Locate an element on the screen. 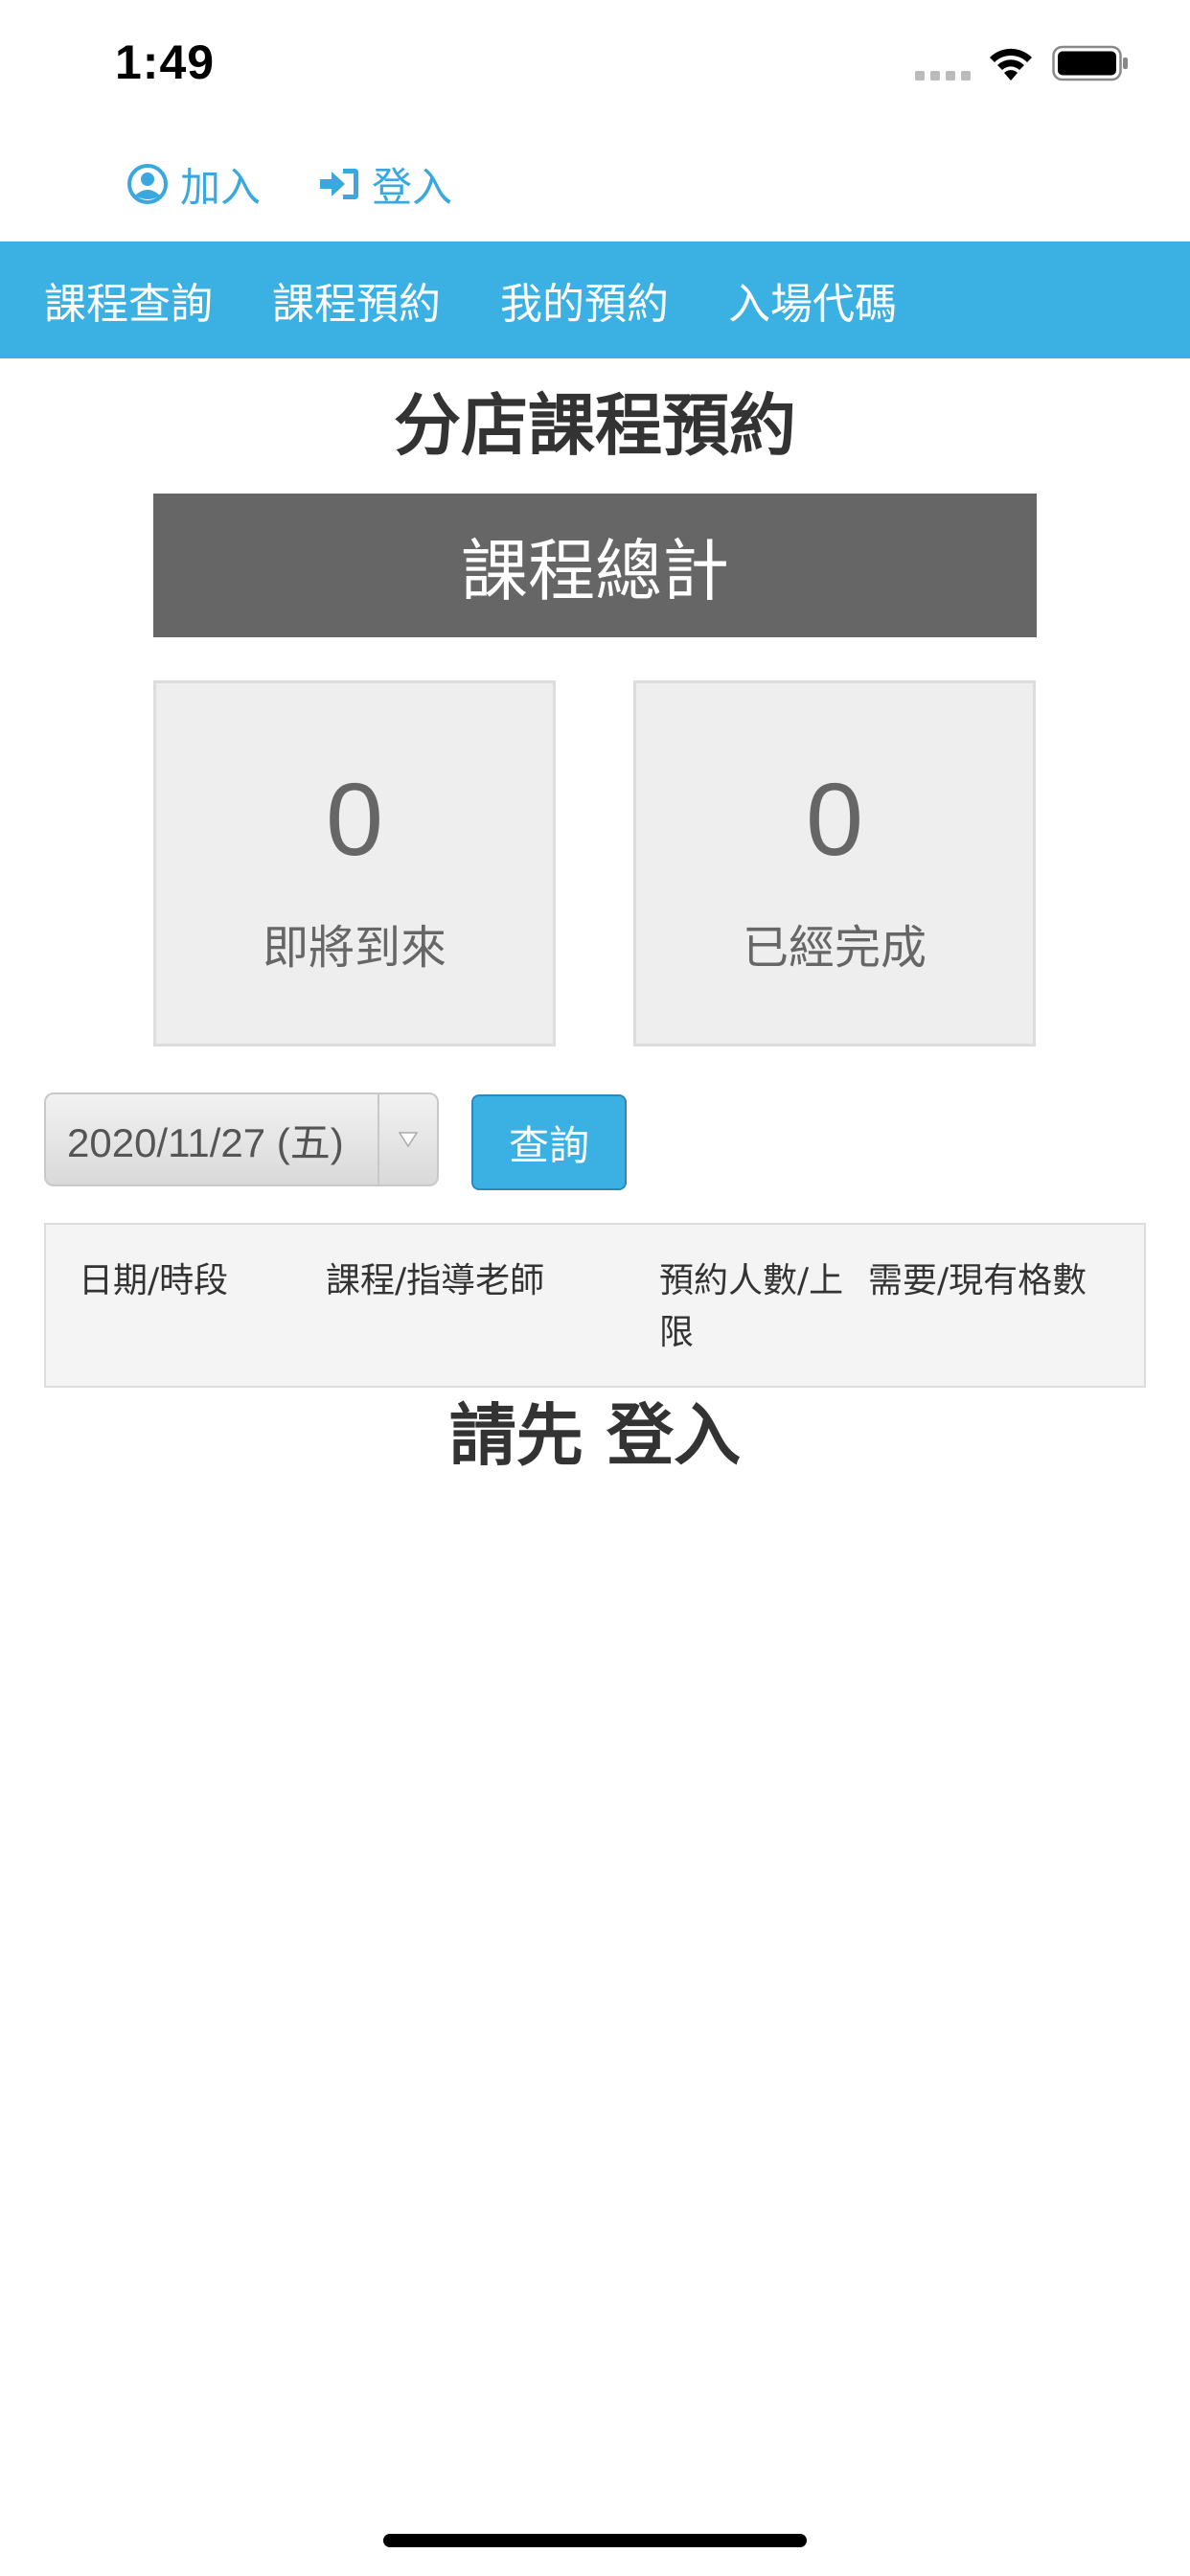 The height and width of the screenshot is (2576, 1190). wifi-icon is located at coordinates (1011, 64).